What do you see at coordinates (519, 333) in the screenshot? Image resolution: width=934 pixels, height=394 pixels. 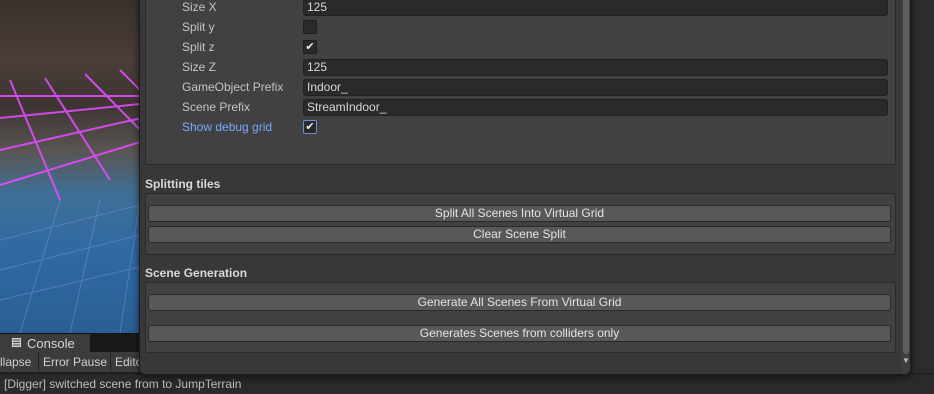 I see `generate-scenes-colliders-button: Generates Scenes from colliders only` at bounding box center [519, 333].